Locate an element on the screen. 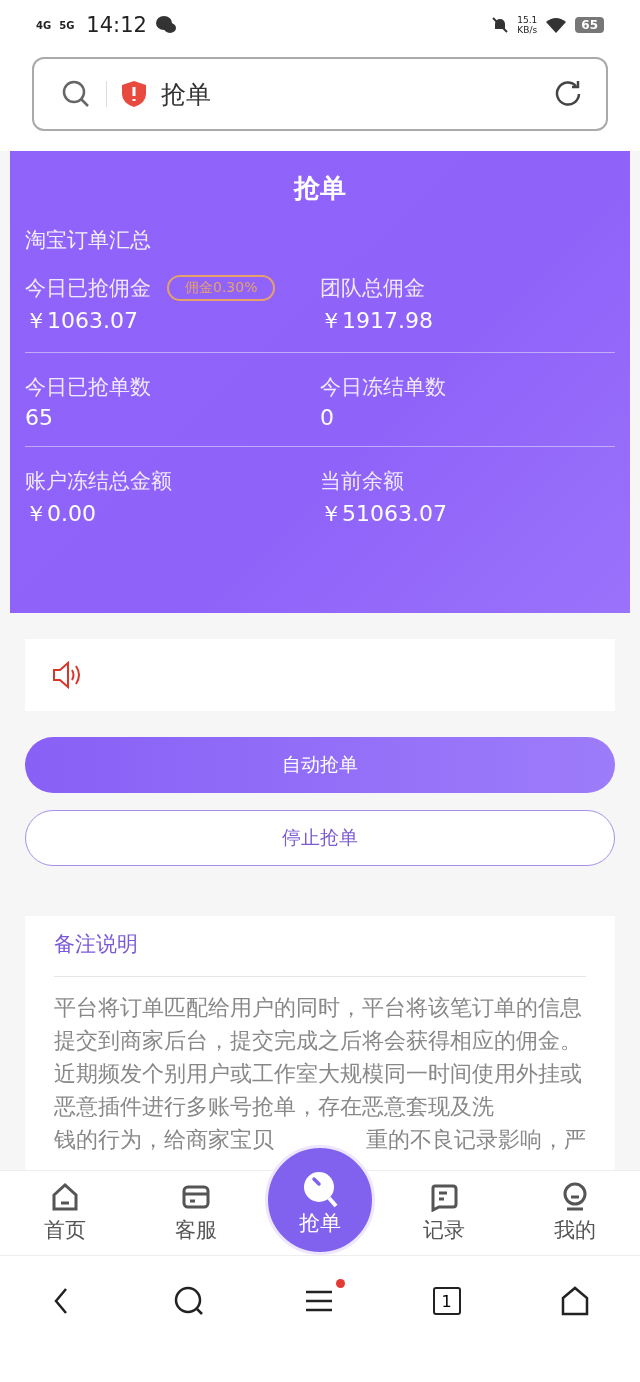  battery-level: 65 is located at coordinates (589, 25).